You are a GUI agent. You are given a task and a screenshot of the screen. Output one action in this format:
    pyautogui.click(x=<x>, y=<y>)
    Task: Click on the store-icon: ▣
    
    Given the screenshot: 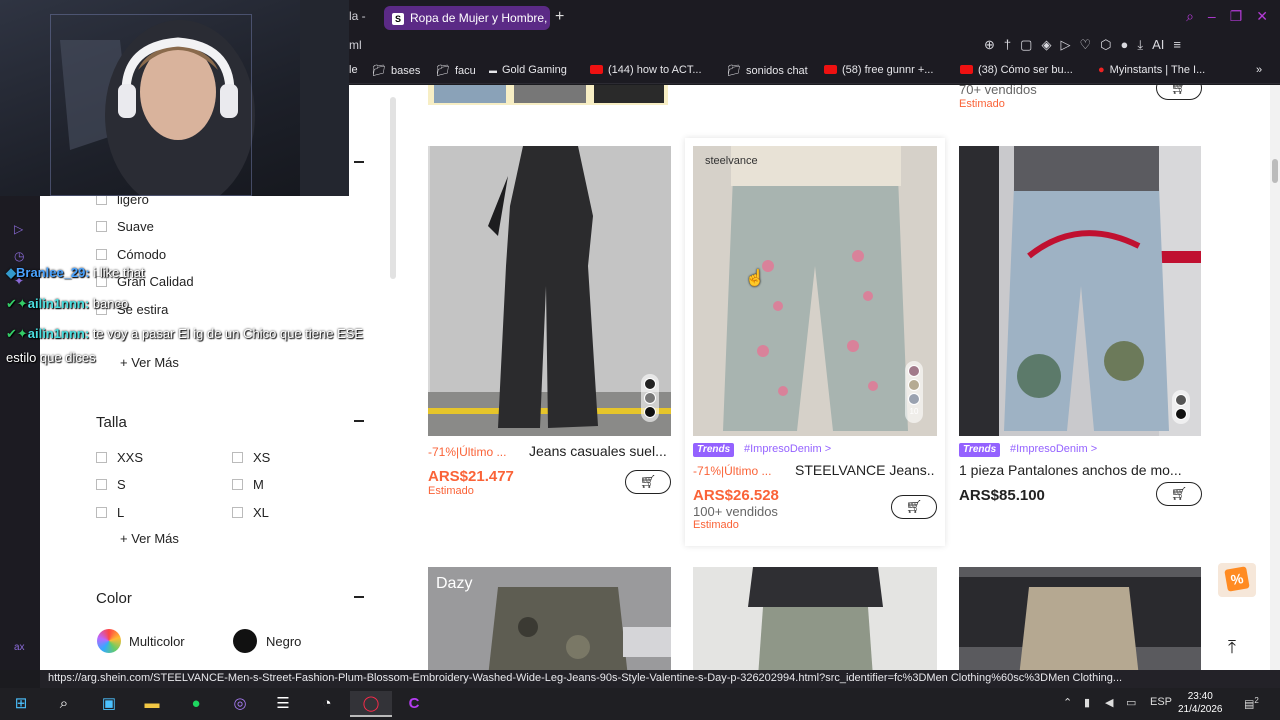 What is the action you would take?
    pyautogui.click(x=109, y=704)
    